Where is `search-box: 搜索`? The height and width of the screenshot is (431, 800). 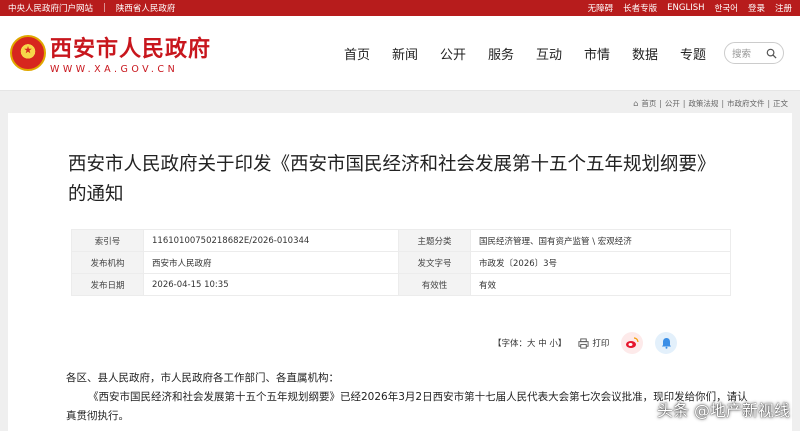
search-box: 搜索 is located at coordinates (754, 53).